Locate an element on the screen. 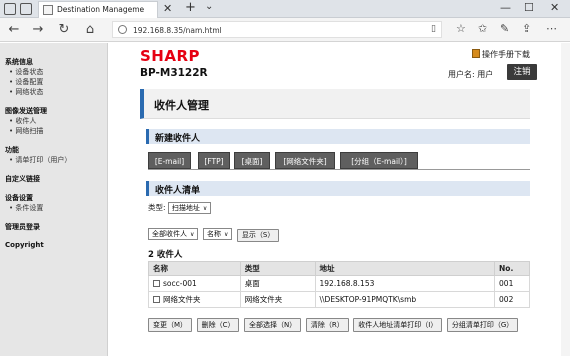 This screenshot has height=356, width=570. new-recipient-title: 新建收件人 is located at coordinates (178, 139).